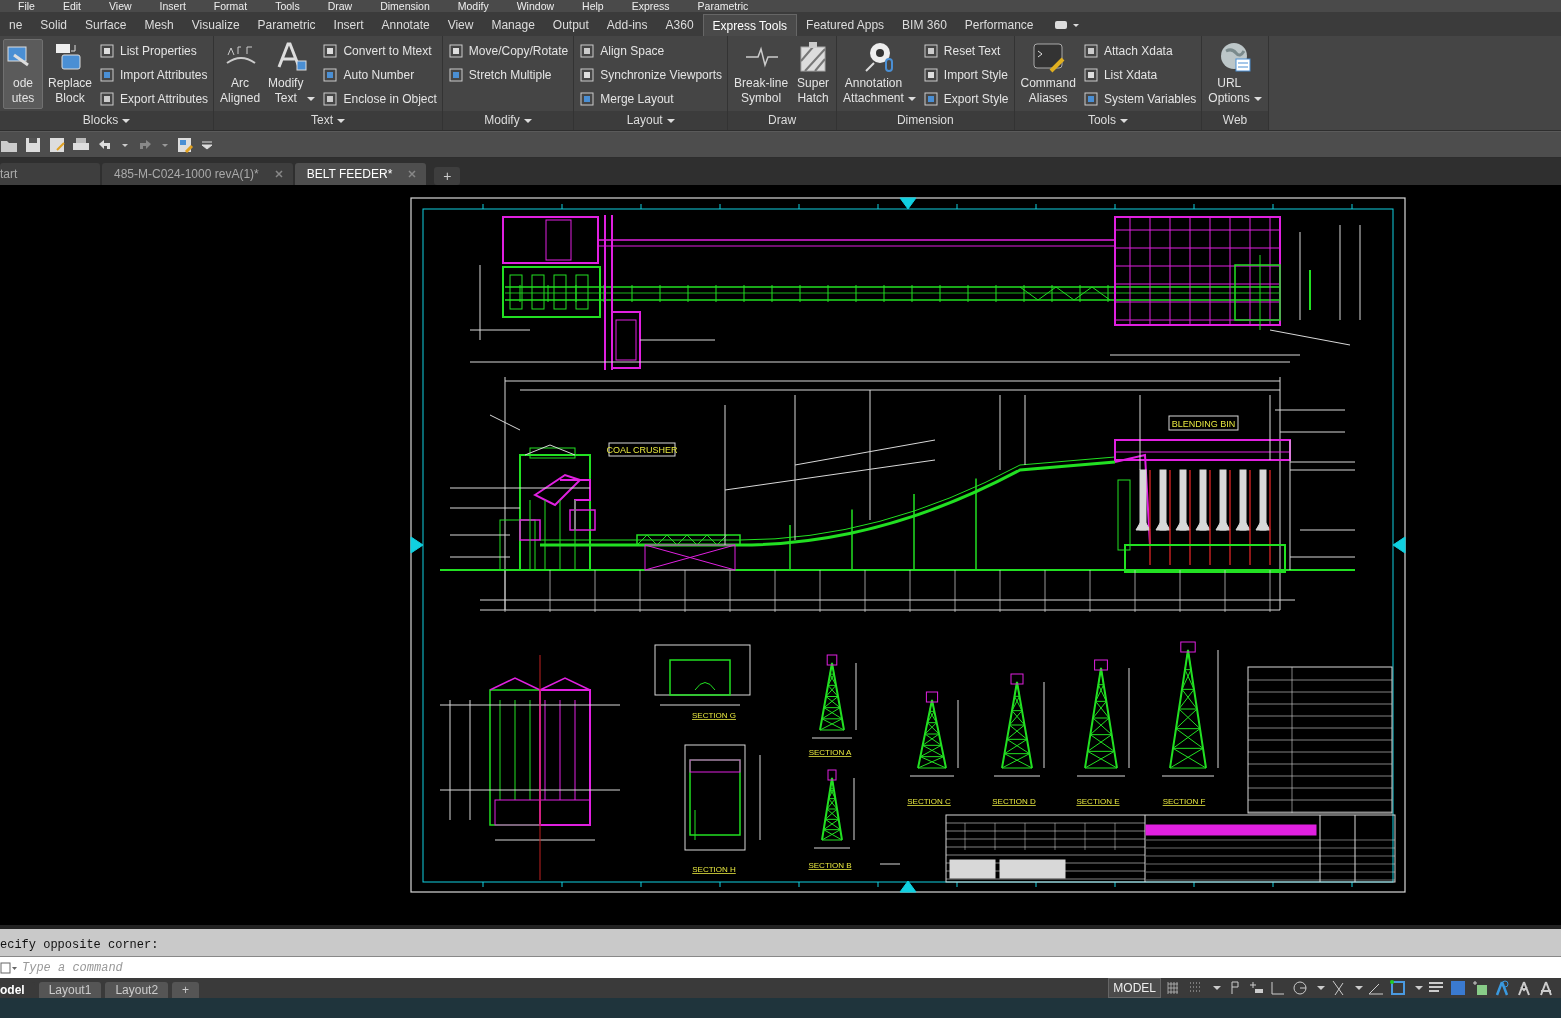 The height and width of the screenshot is (1018, 1561). I want to click on ribbon-tab: Featured Apps, so click(845, 25).